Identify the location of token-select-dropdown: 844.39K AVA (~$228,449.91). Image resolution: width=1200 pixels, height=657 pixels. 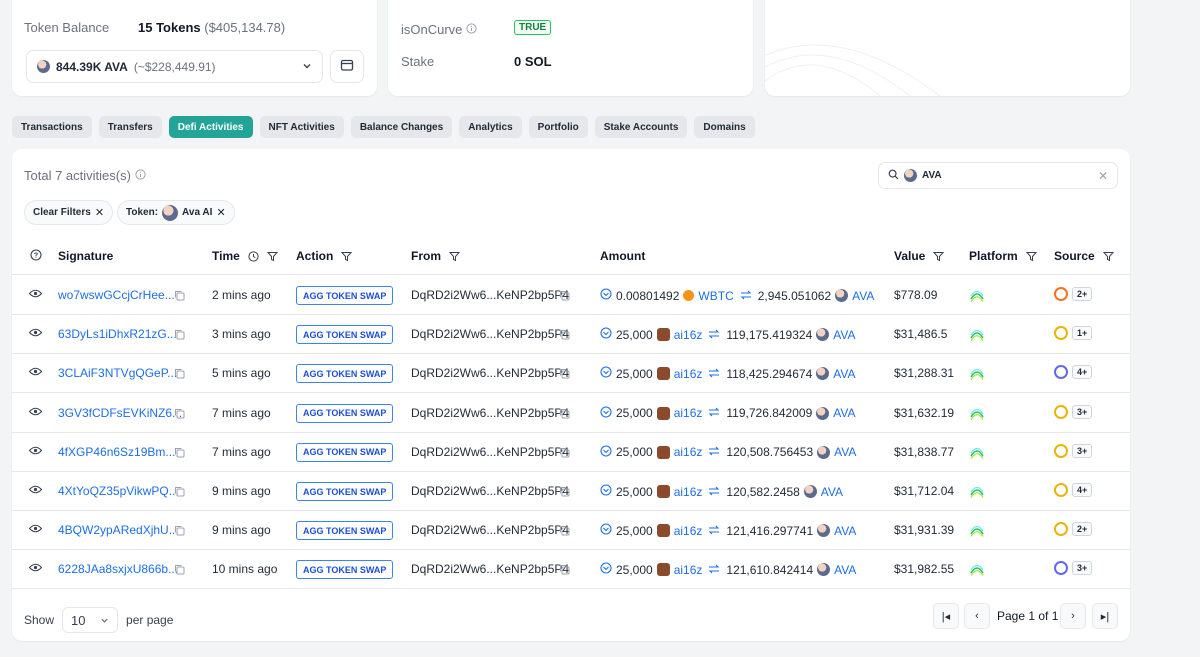
(174, 66).